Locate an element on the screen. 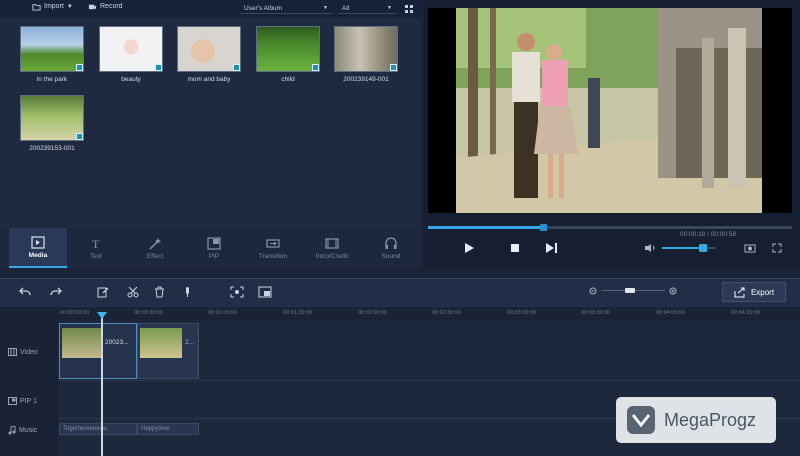 The image size is (800, 456). track-label-text: Video is located at coordinates (29, 352).